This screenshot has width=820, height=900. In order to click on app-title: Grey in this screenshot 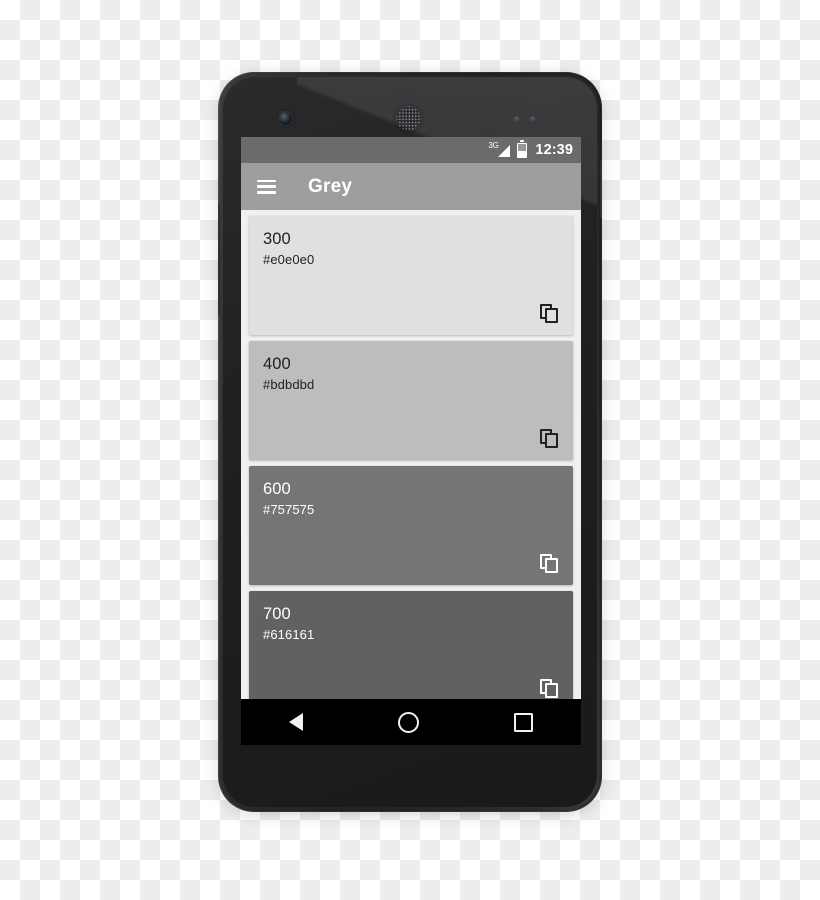, I will do `click(330, 186)`.